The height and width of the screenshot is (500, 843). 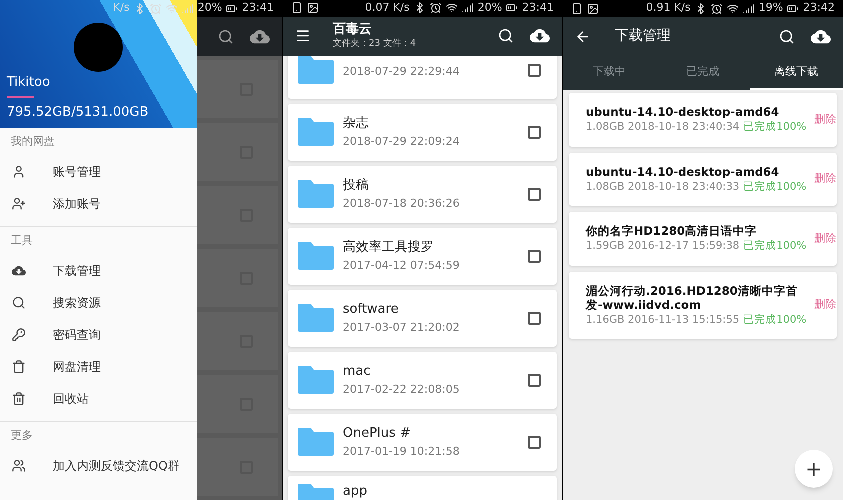 I want to click on clock-time: 23:42, so click(x=819, y=8).